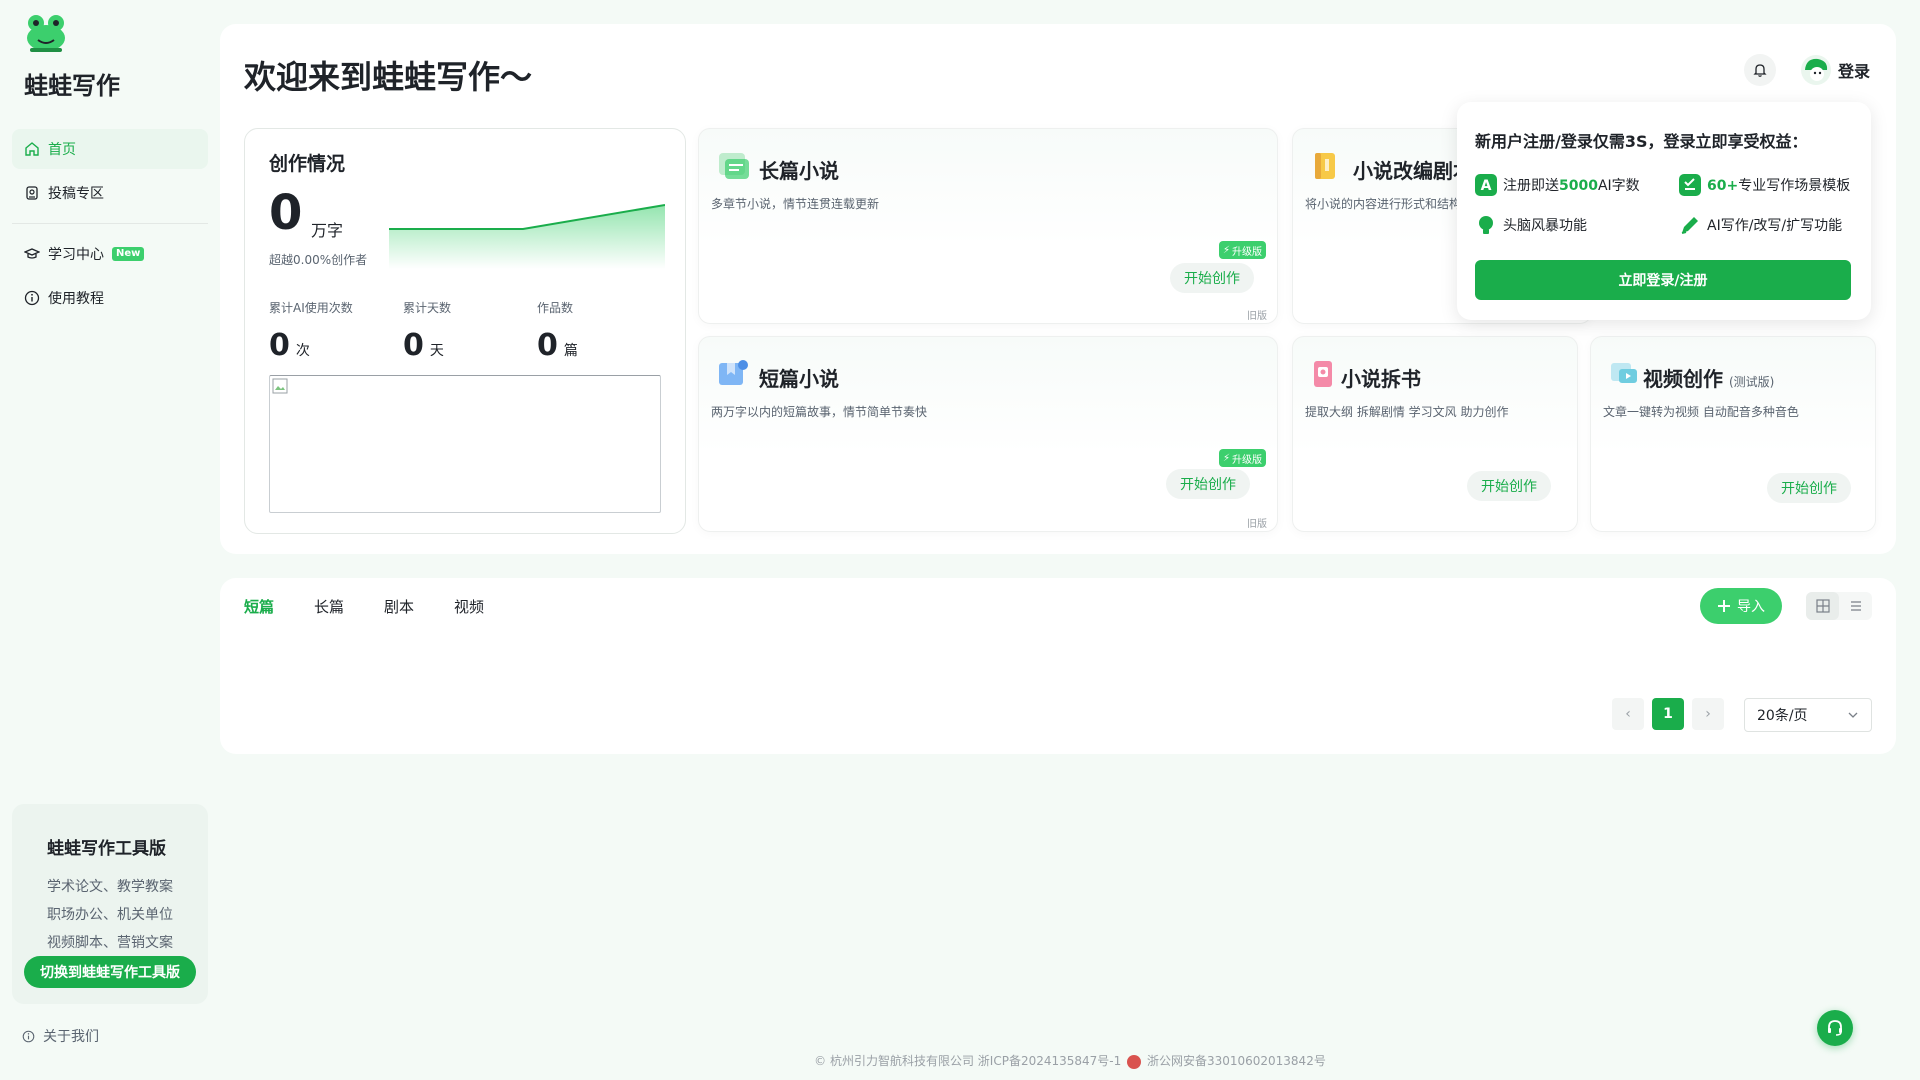 The image size is (1920, 1080). Describe the element at coordinates (469, 606) in the screenshot. I see `tab-video: 视频` at that location.